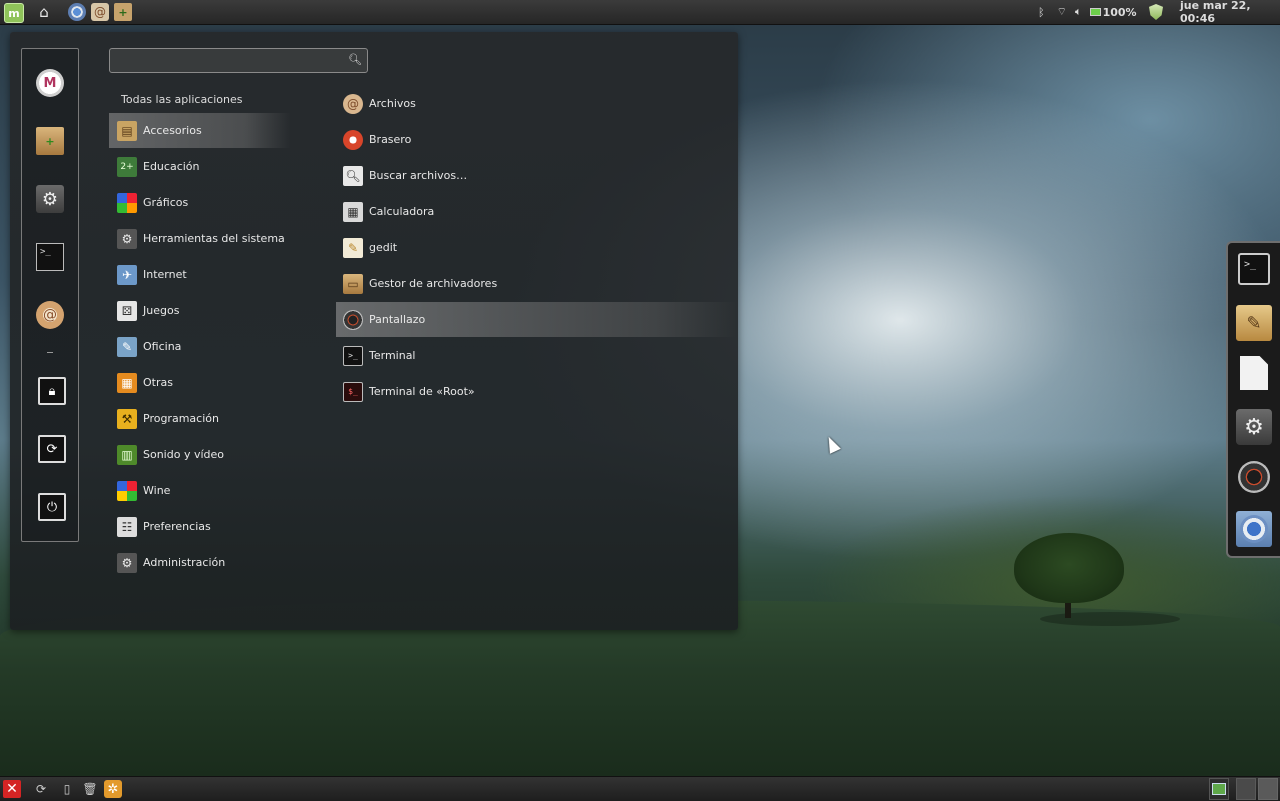  What do you see at coordinates (165, 274) in the screenshot?
I see `category-label: Internet` at bounding box center [165, 274].